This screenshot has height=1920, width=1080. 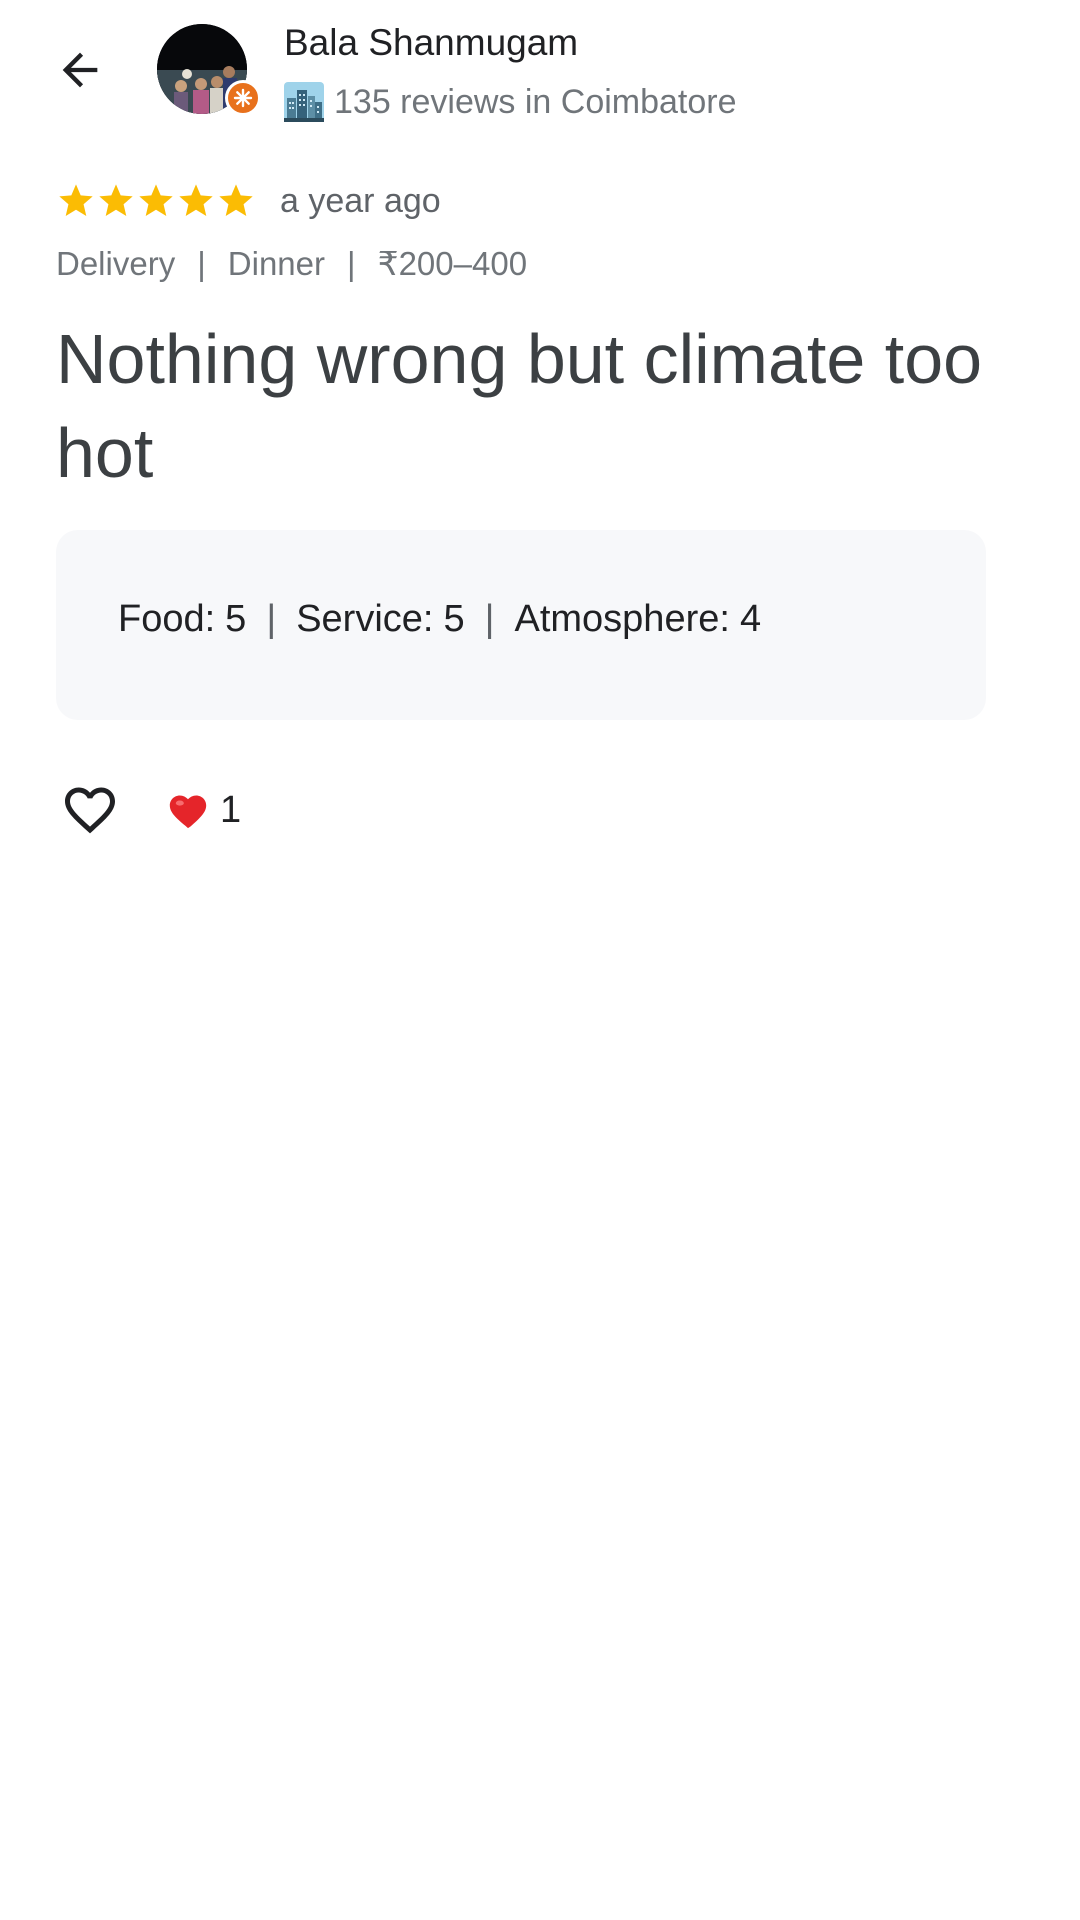 What do you see at coordinates (360, 200) in the screenshot?
I see `review-time: a year ago` at bounding box center [360, 200].